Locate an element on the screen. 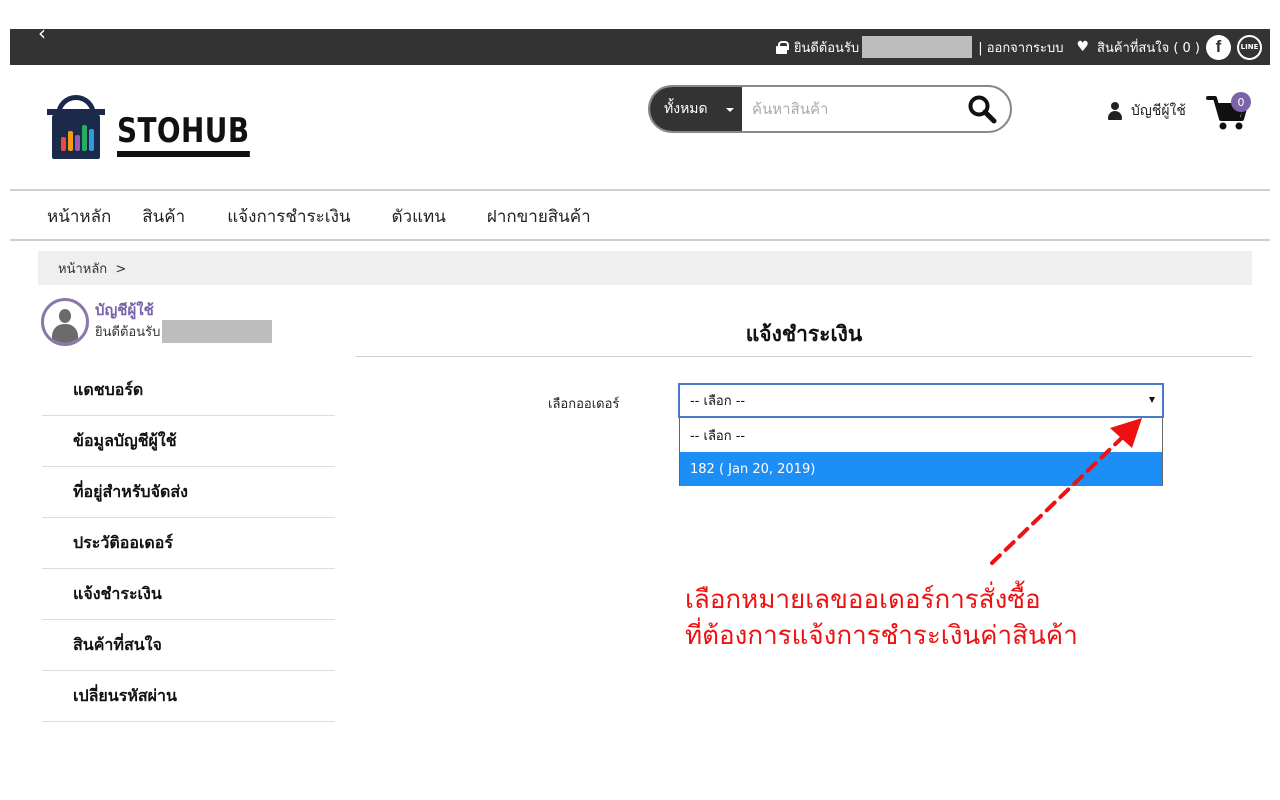 This screenshot has width=1280, height=800. sidebar-item-order-history: ประวัติออเดอร์ is located at coordinates (188, 543).